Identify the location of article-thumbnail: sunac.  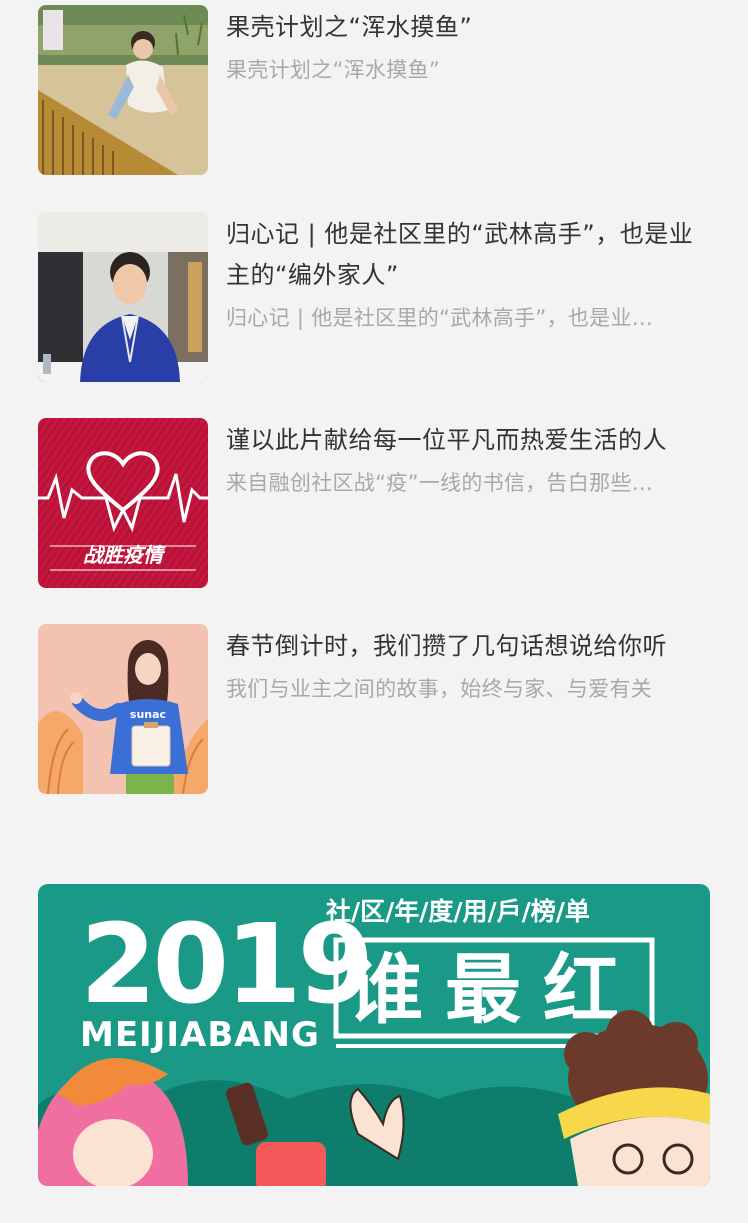
(123, 709).